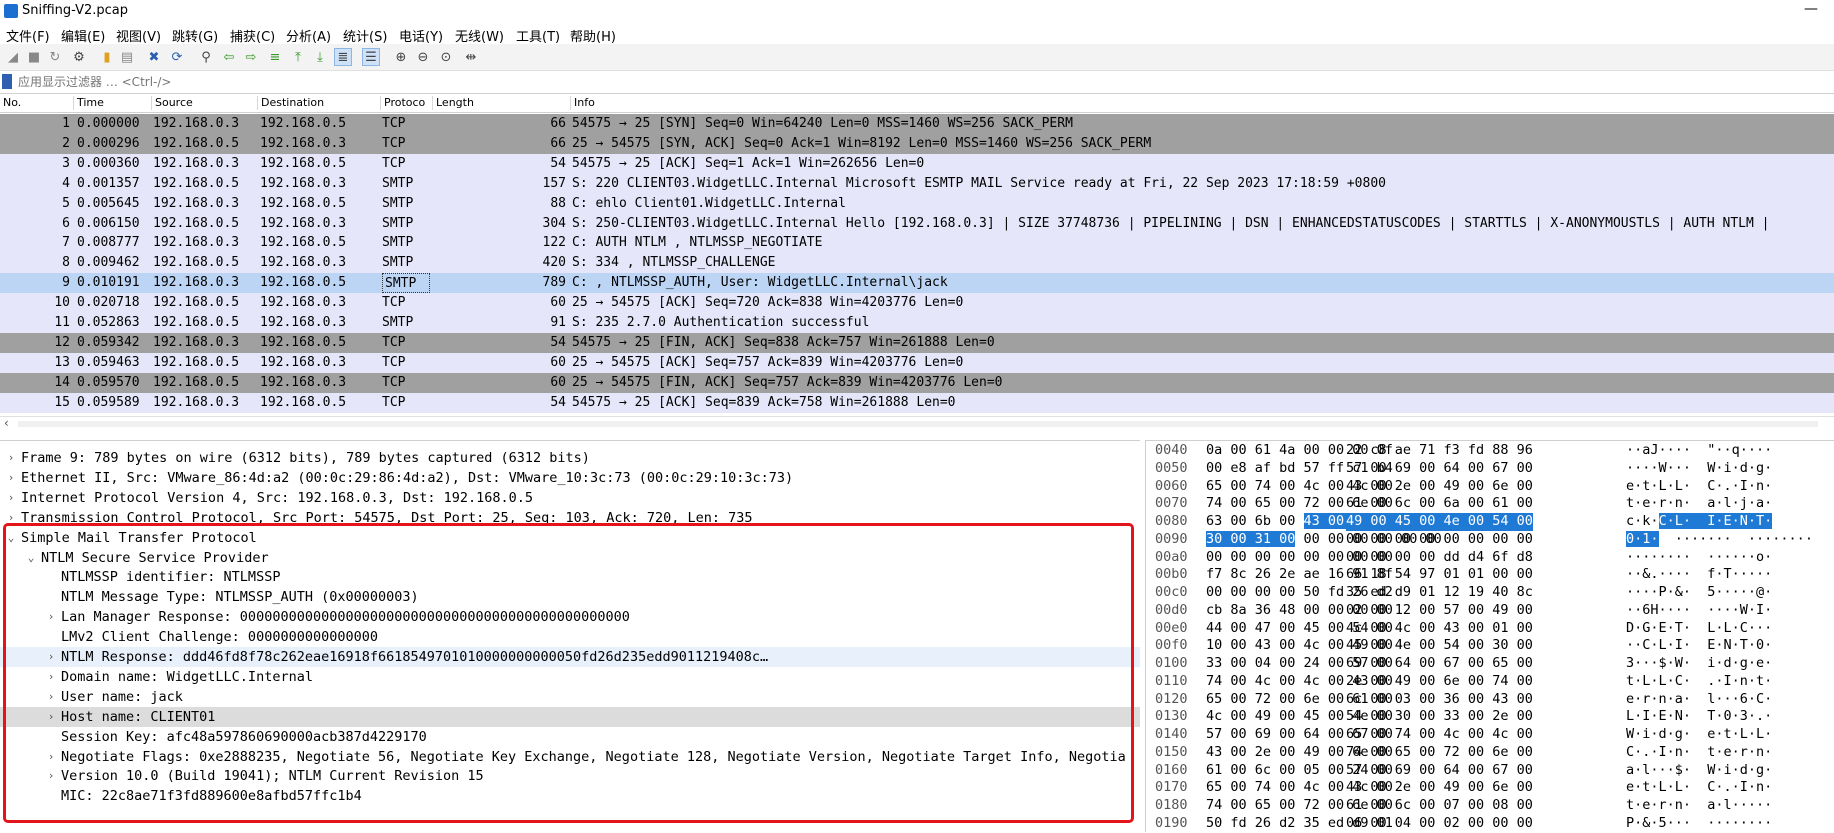  What do you see at coordinates (37, 103) in the screenshot?
I see `column-no: No.` at bounding box center [37, 103].